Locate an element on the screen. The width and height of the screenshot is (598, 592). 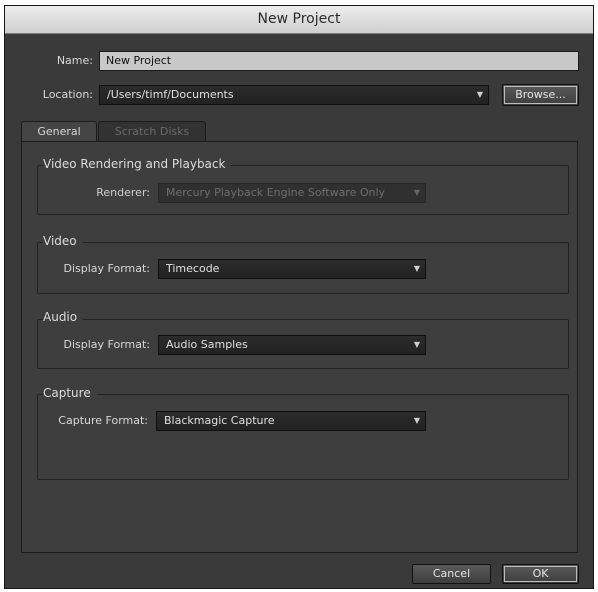
renderer-dropdown: Mercury Playback Engine Software Only ▼ is located at coordinates (292, 193).